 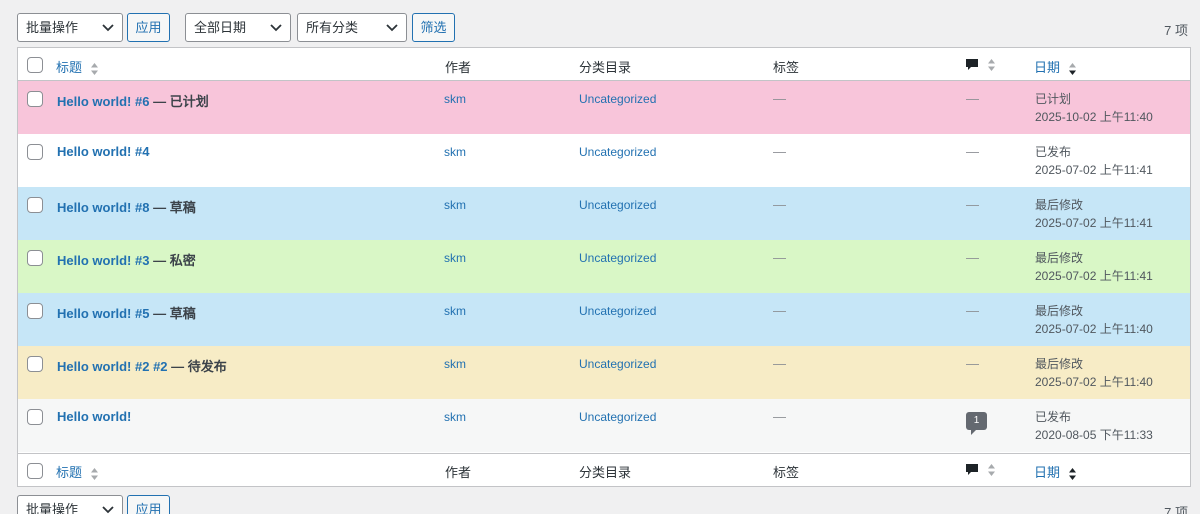 I want to click on post-title-link: Hello world! #4, so click(x=103, y=151).